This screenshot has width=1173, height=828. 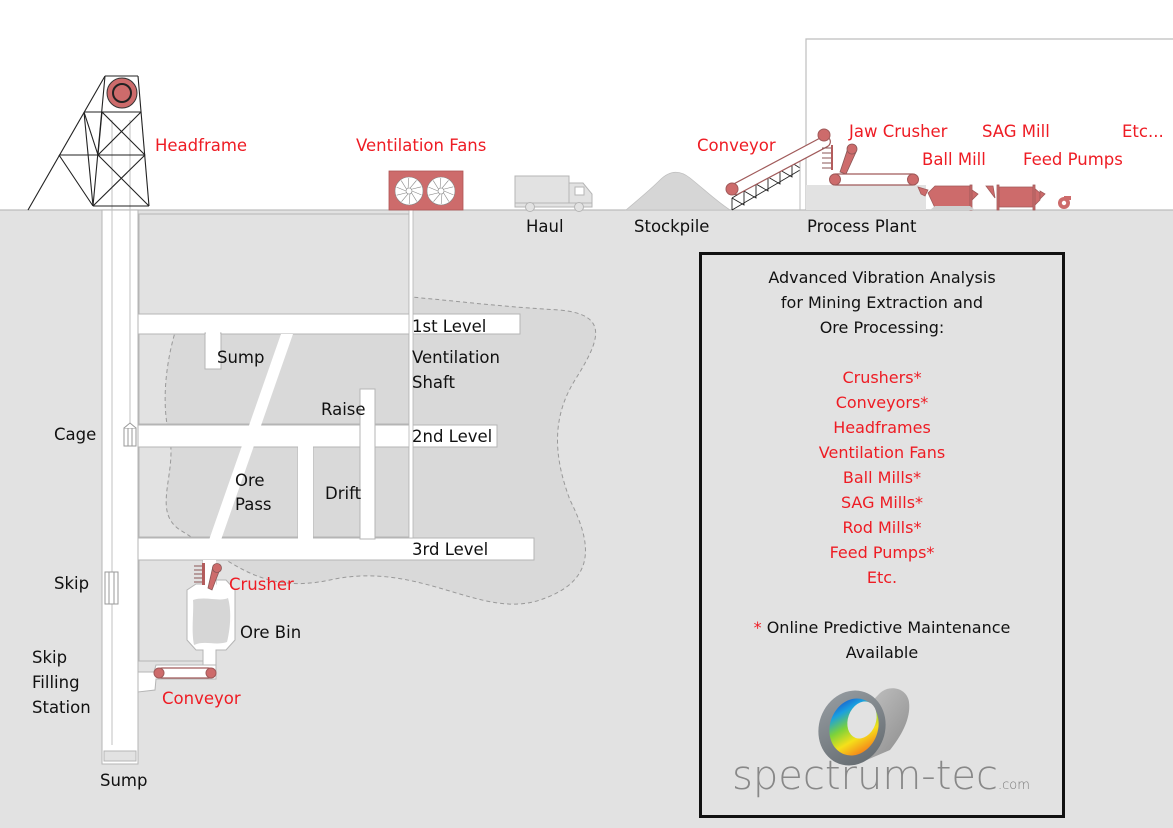 I want to click on label-haul: Haul, so click(x=545, y=226).